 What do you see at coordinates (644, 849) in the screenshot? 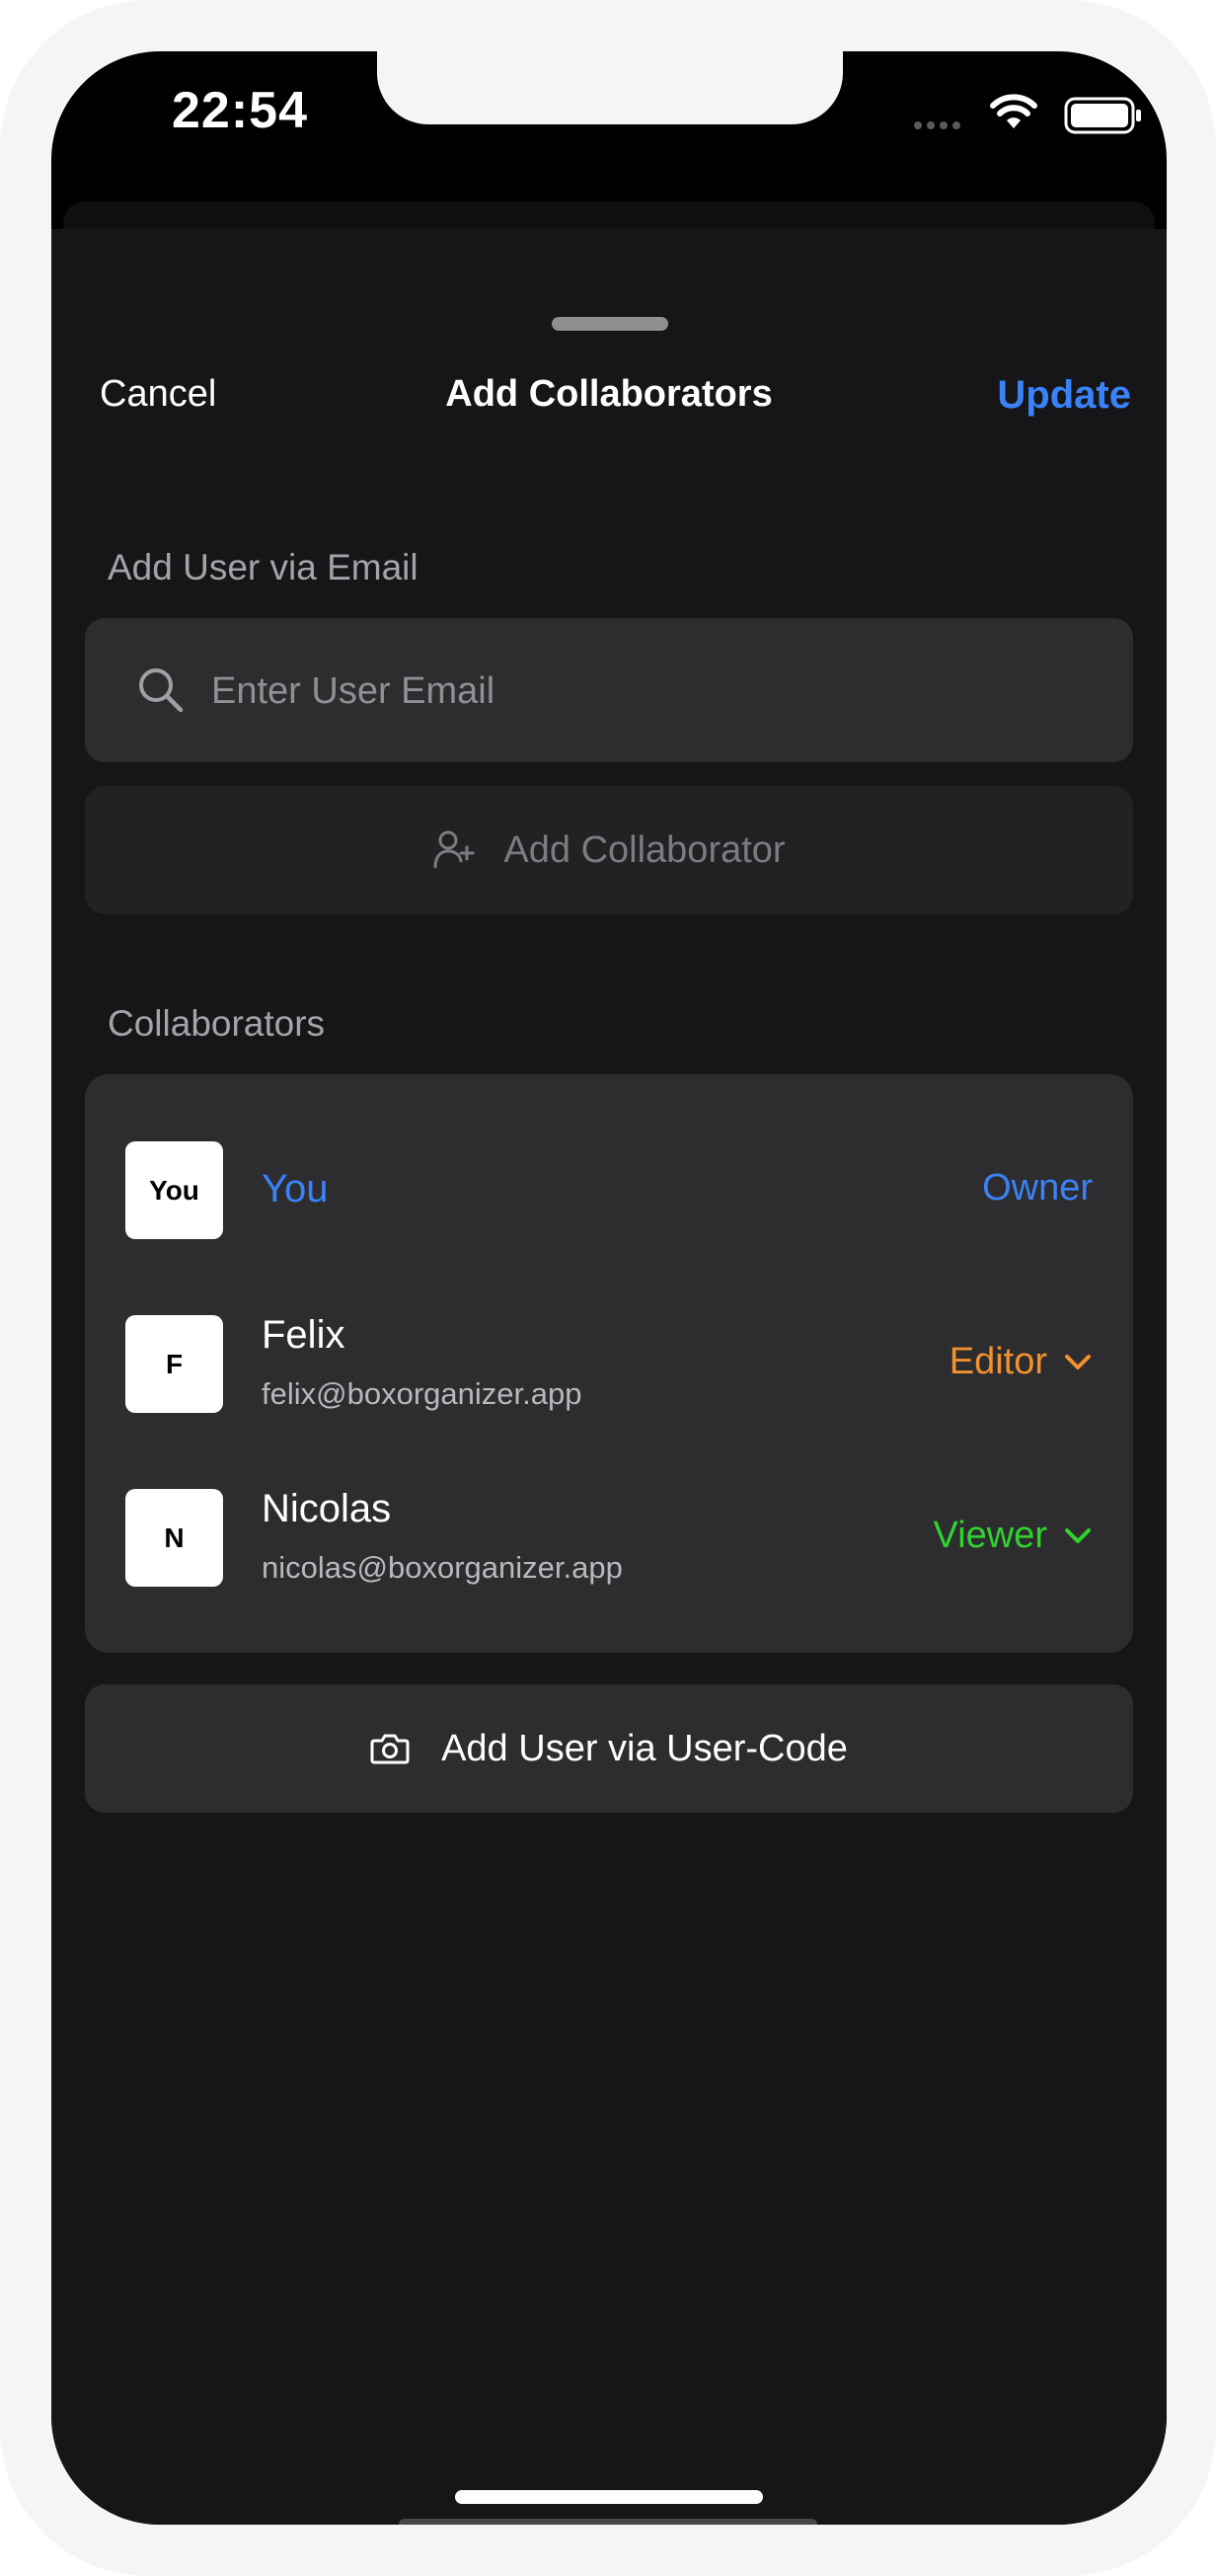
I see `add-collaborator-label: Add Collaborator` at bounding box center [644, 849].